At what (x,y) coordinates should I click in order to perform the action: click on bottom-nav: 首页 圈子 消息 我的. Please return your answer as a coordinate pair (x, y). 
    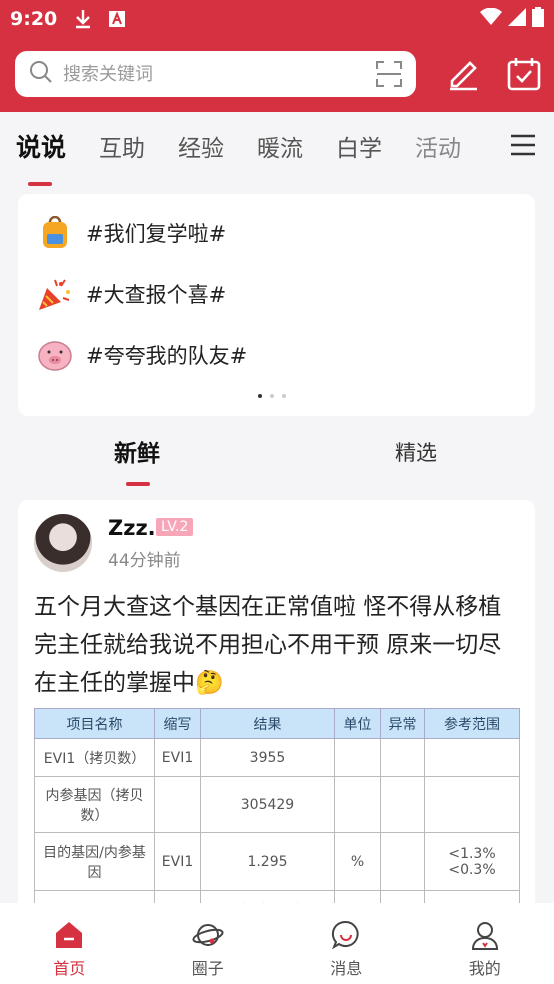
    Looking at the image, I should click on (277, 943).